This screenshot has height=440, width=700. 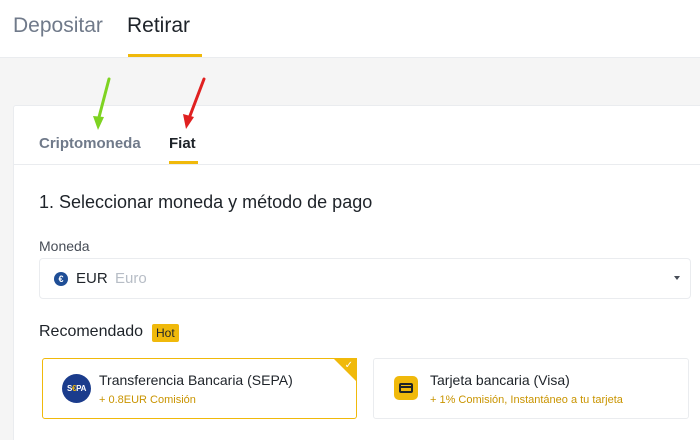 What do you see at coordinates (194, 103) in the screenshot?
I see `red-arrow-icon` at bounding box center [194, 103].